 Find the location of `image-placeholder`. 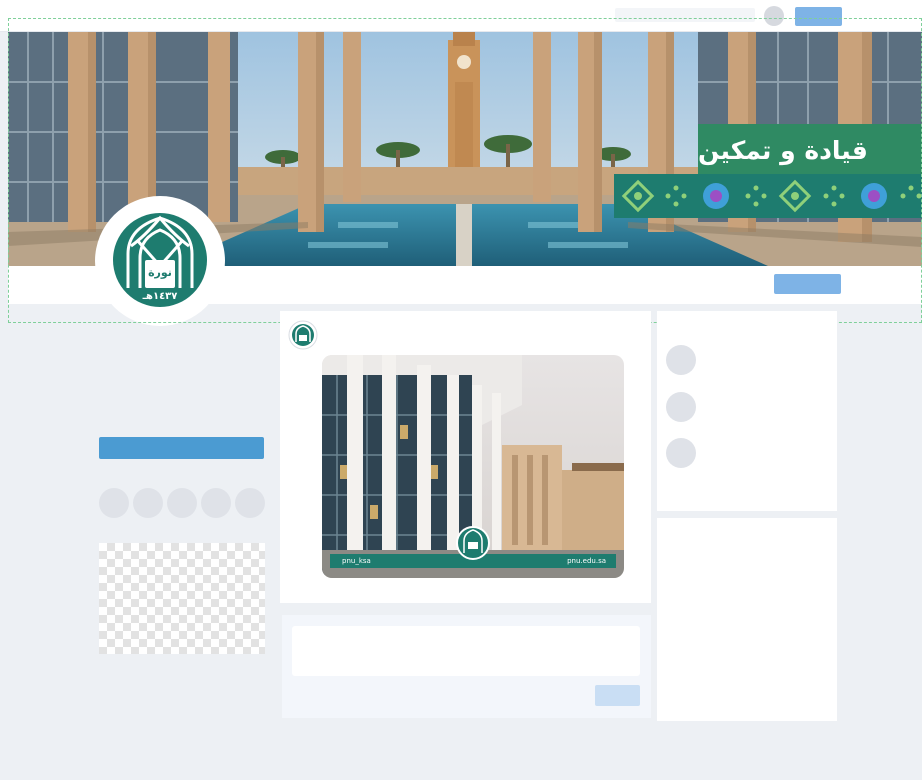

image-placeholder is located at coordinates (182, 598).